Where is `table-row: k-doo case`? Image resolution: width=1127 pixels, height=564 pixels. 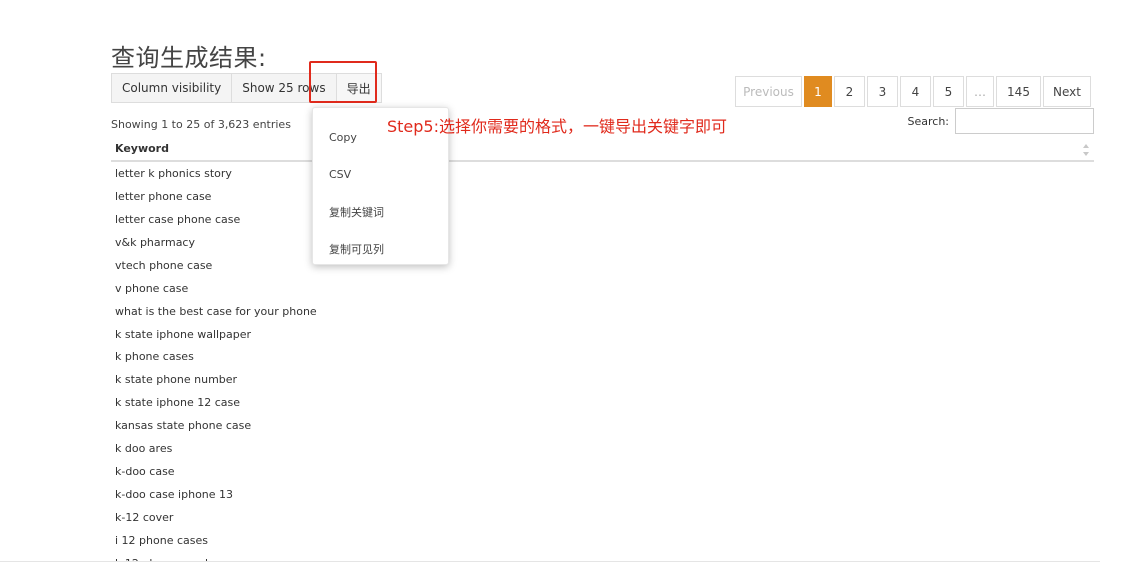
table-row: k-doo case is located at coordinates (145, 472).